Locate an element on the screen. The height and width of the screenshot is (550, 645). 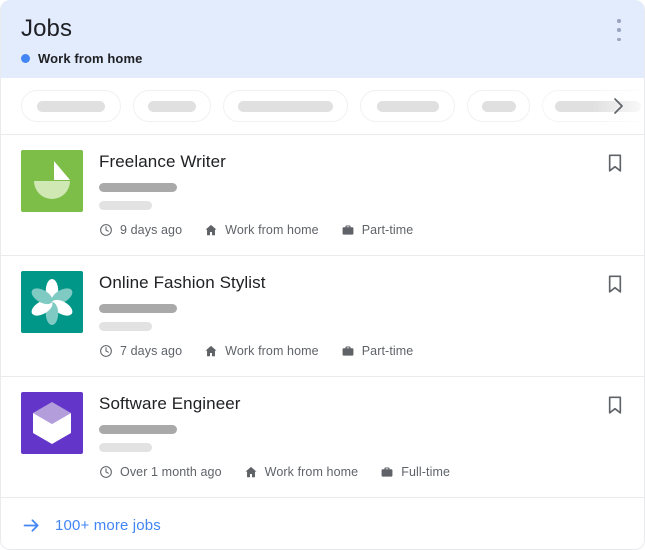
job-title: Software Engineer is located at coordinates (170, 403).